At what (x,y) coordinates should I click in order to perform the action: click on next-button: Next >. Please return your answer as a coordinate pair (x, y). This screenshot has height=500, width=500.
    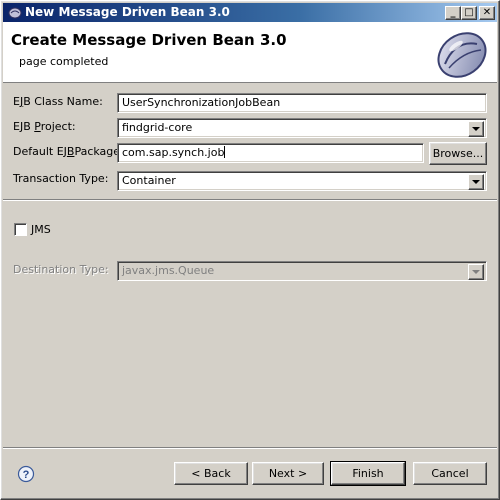
    Looking at the image, I should click on (288, 473).